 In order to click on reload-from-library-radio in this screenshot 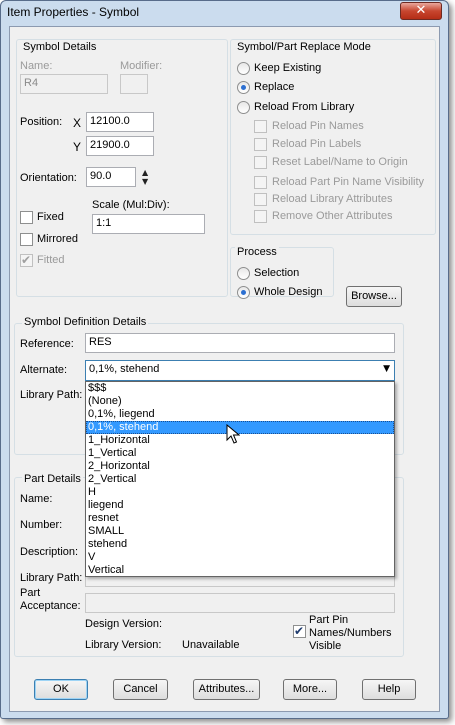, I will do `click(243, 107)`.